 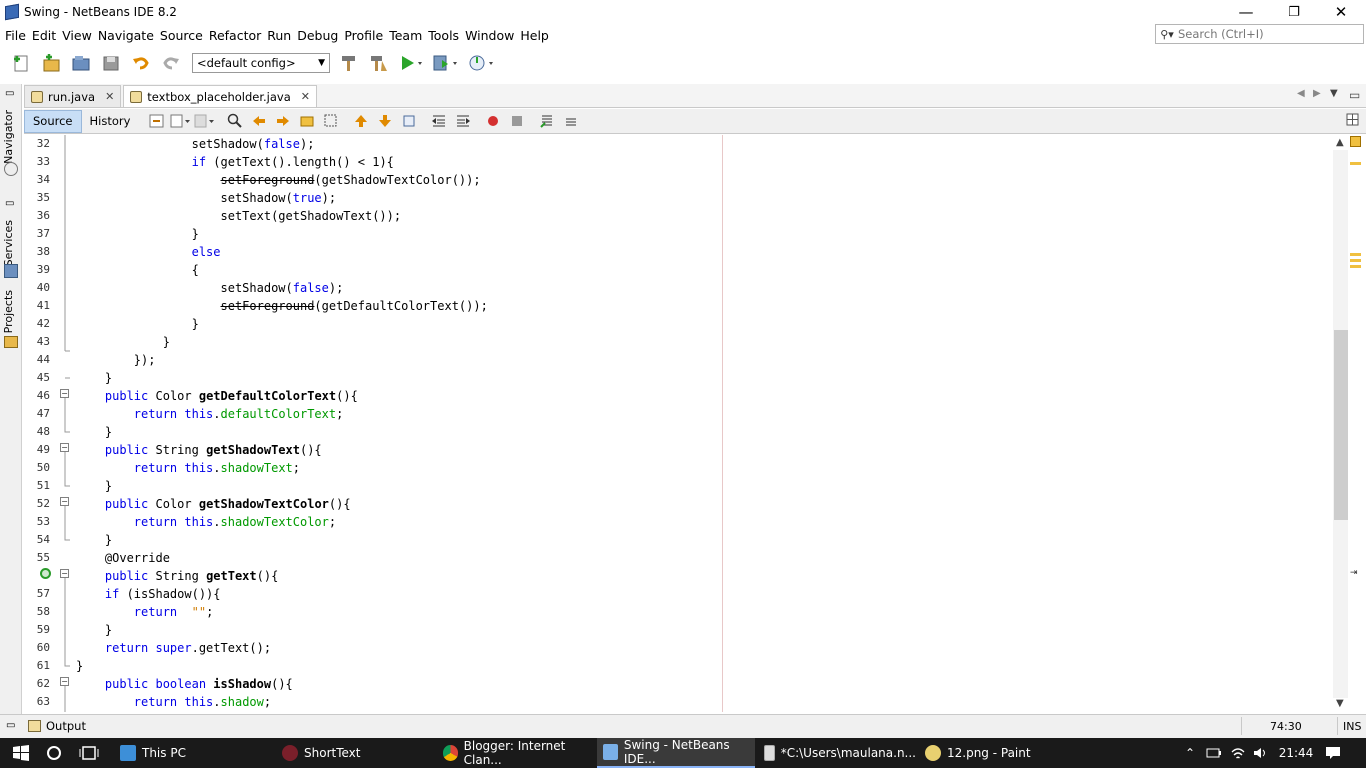 I want to click on title-bar: Swing - NetBeans IDE 8.2 — ❐ ✕, so click(x=683, y=12).